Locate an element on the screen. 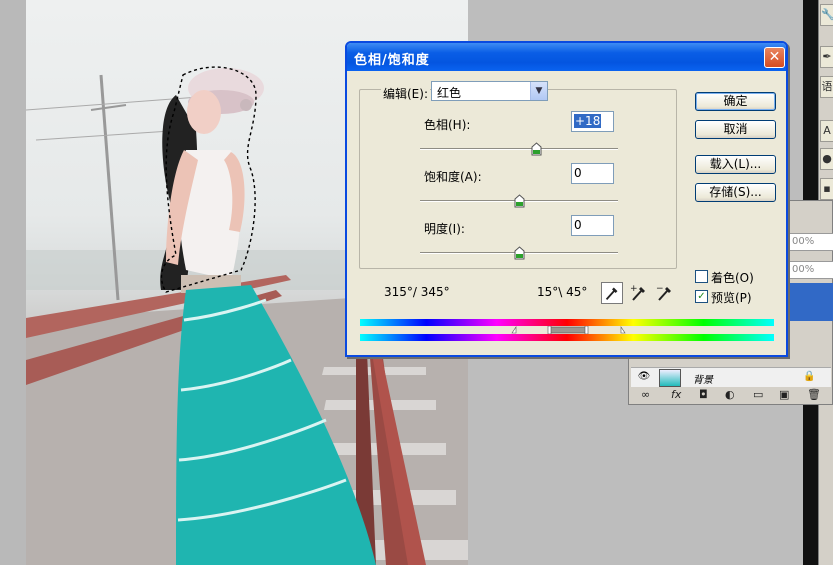 The width and height of the screenshot is (833, 565). edit-label: 编辑(E): is located at coordinates (405, 93).